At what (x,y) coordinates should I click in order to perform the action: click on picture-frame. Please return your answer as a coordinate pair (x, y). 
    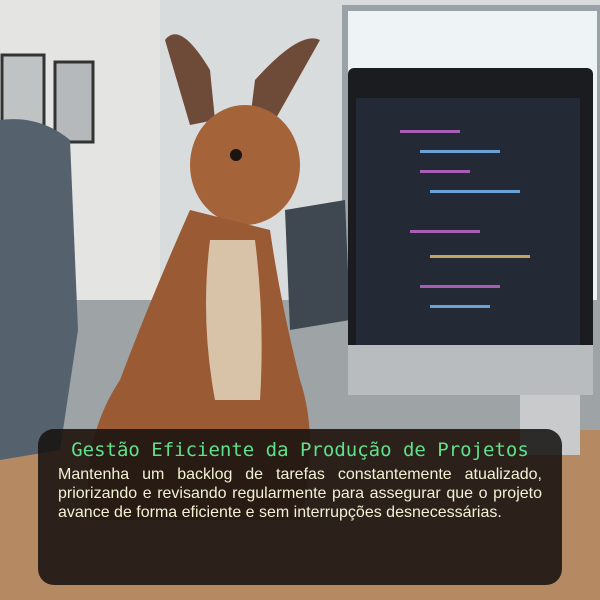
    Looking at the image, I should click on (74, 102).